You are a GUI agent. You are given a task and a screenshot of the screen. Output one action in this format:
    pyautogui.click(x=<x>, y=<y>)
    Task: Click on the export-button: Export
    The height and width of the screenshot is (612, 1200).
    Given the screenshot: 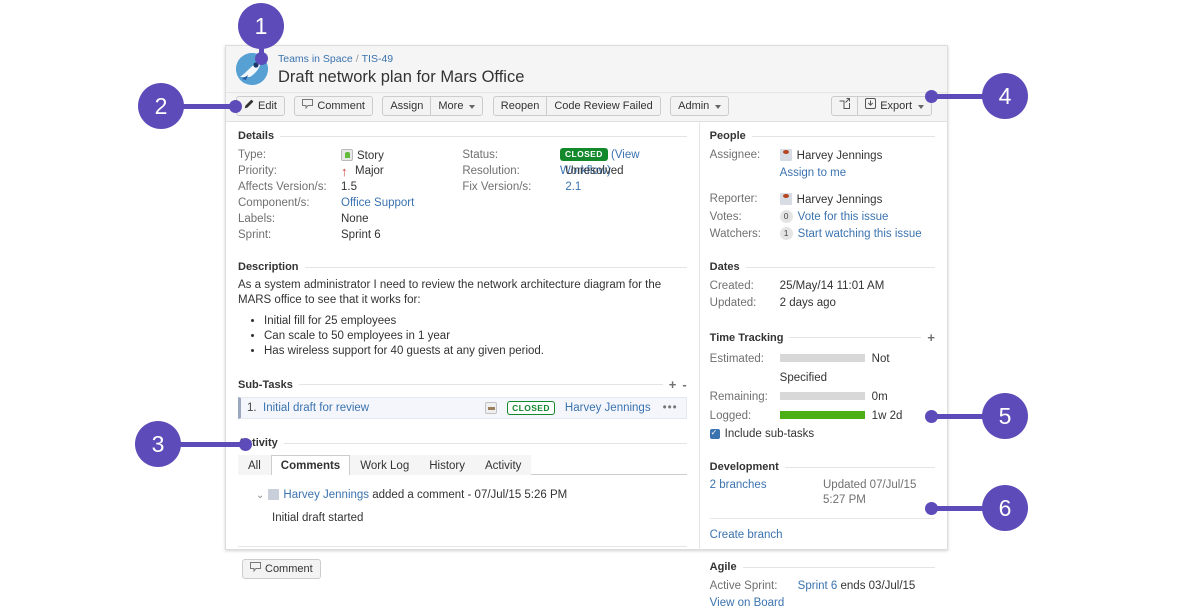 What is the action you would take?
    pyautogui.click(x=894, y=106)
    